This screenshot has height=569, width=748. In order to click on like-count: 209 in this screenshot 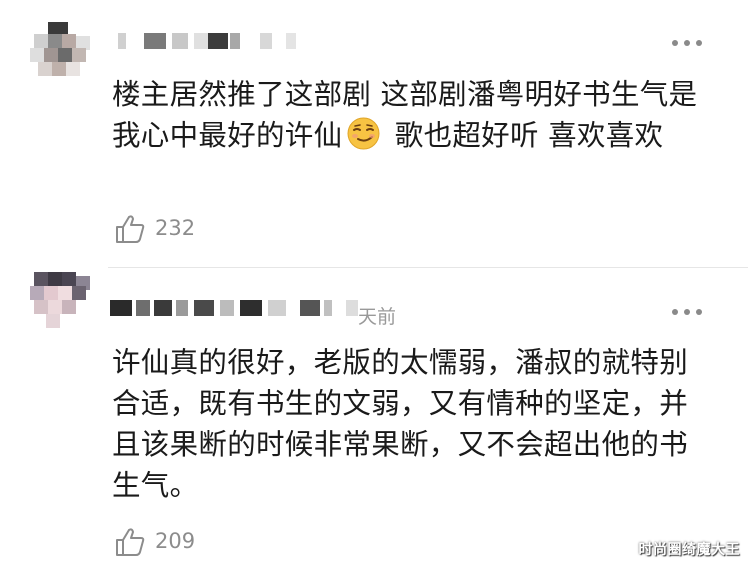, I will do `click(175, 541)`.